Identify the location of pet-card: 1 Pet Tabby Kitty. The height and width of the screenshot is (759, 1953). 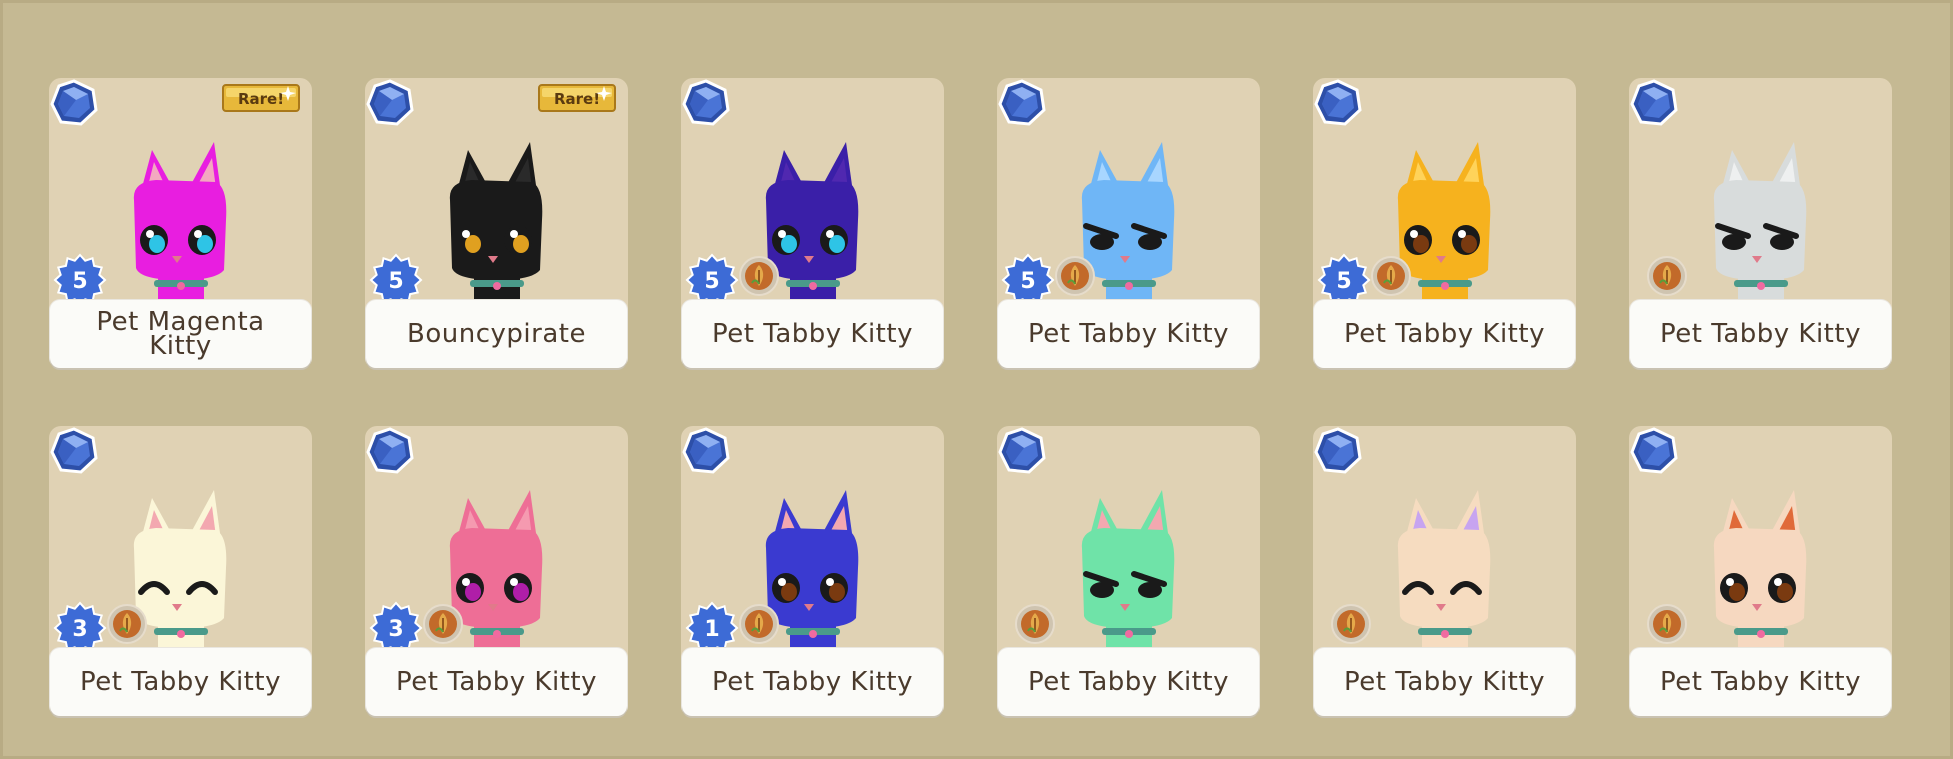
(812, 571).